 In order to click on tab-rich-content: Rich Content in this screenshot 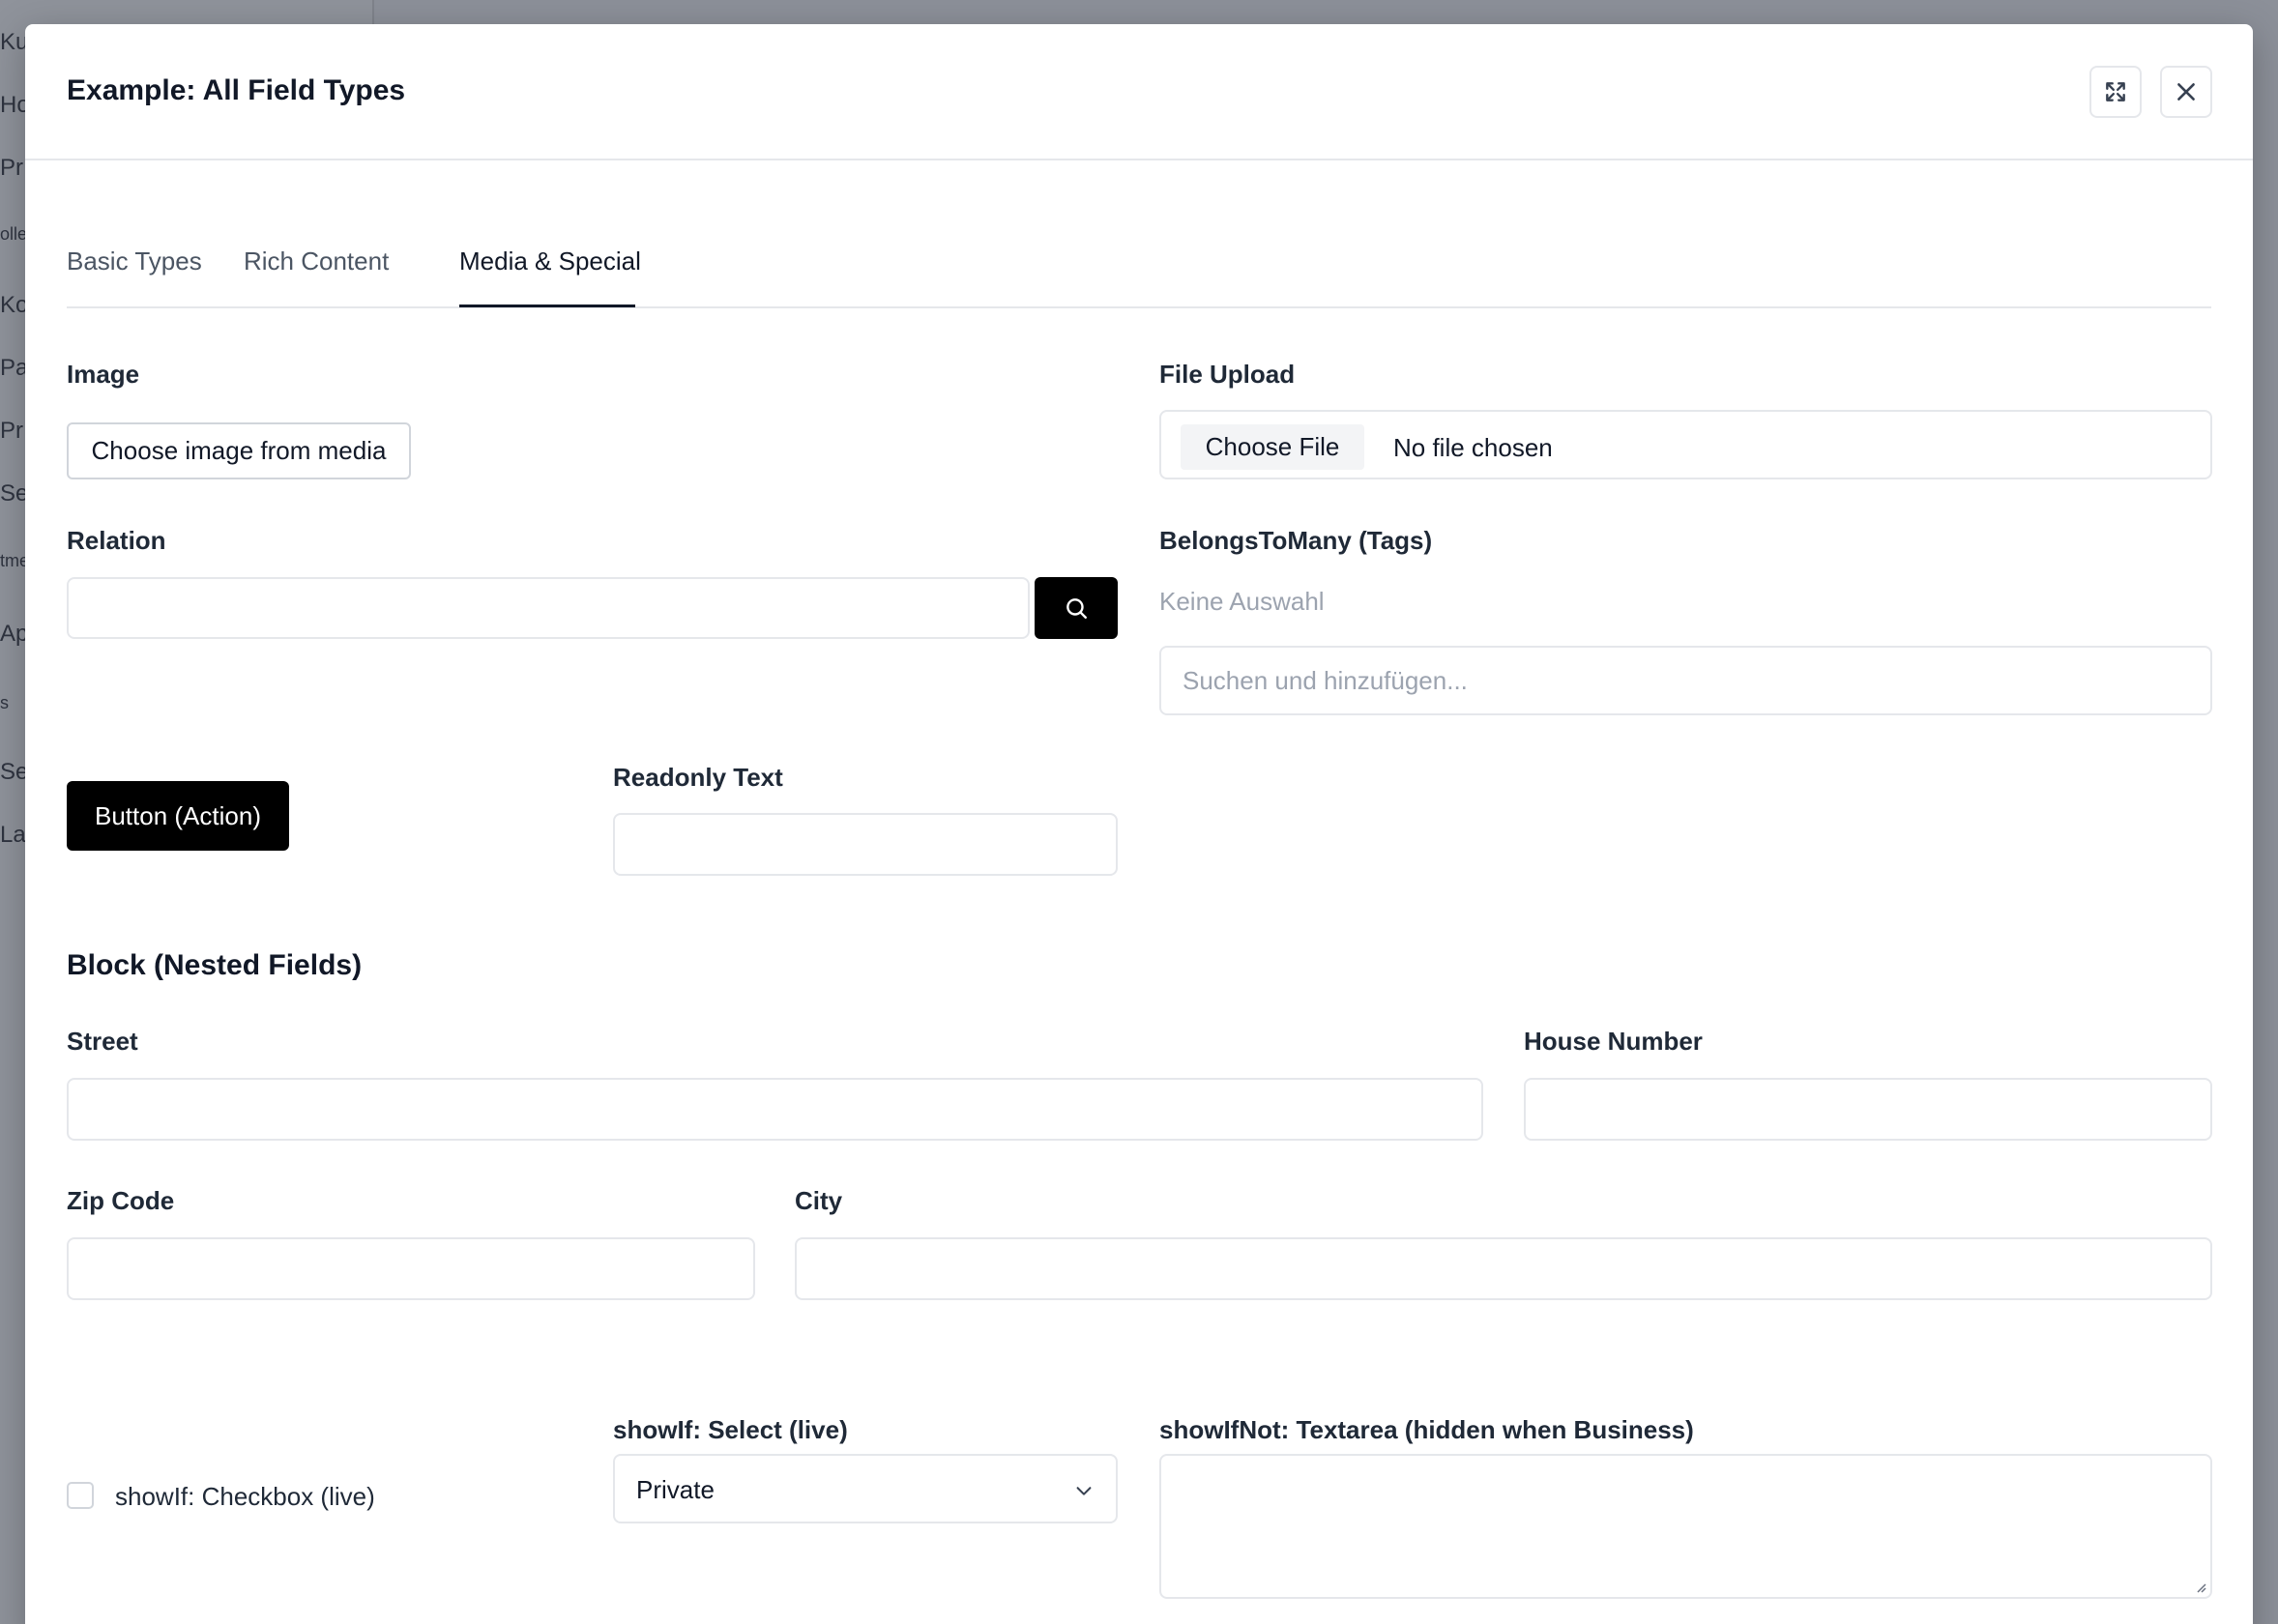, I will do `click(316, 261)`.